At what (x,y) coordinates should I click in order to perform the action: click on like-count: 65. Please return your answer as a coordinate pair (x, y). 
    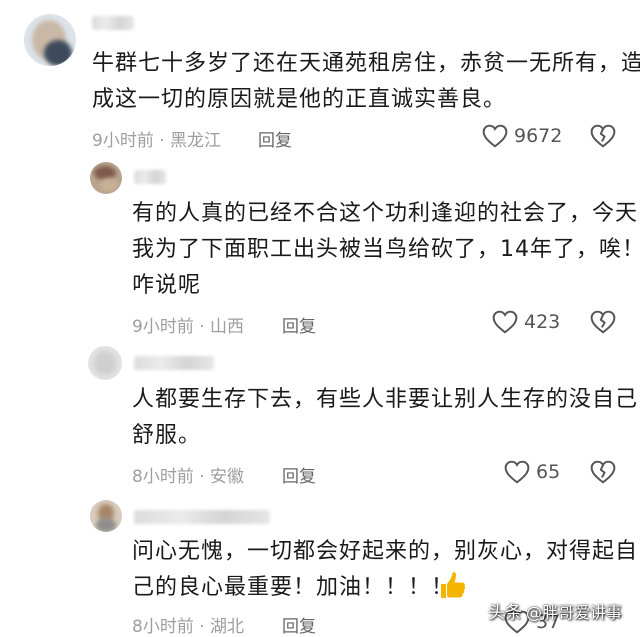
    Looking at the image, I should click on (548, 472).